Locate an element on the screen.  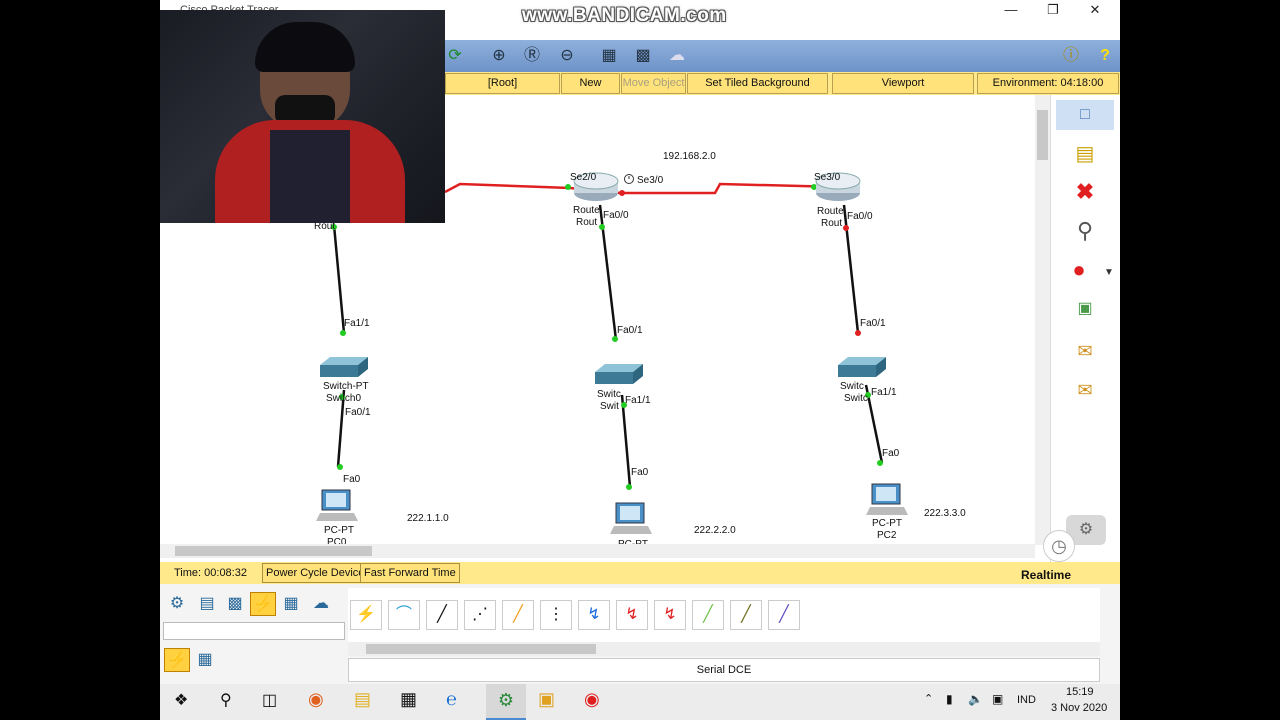
link-r2-sw2 is located at coordinates (851, 269).